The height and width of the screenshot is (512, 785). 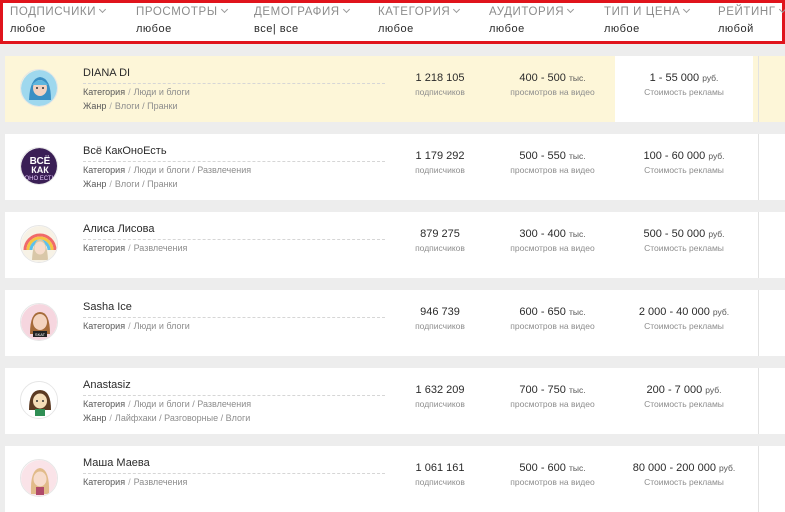 I want to click on subscribers-stat: 879 275 подписчиков, so click(x=440, y=240).